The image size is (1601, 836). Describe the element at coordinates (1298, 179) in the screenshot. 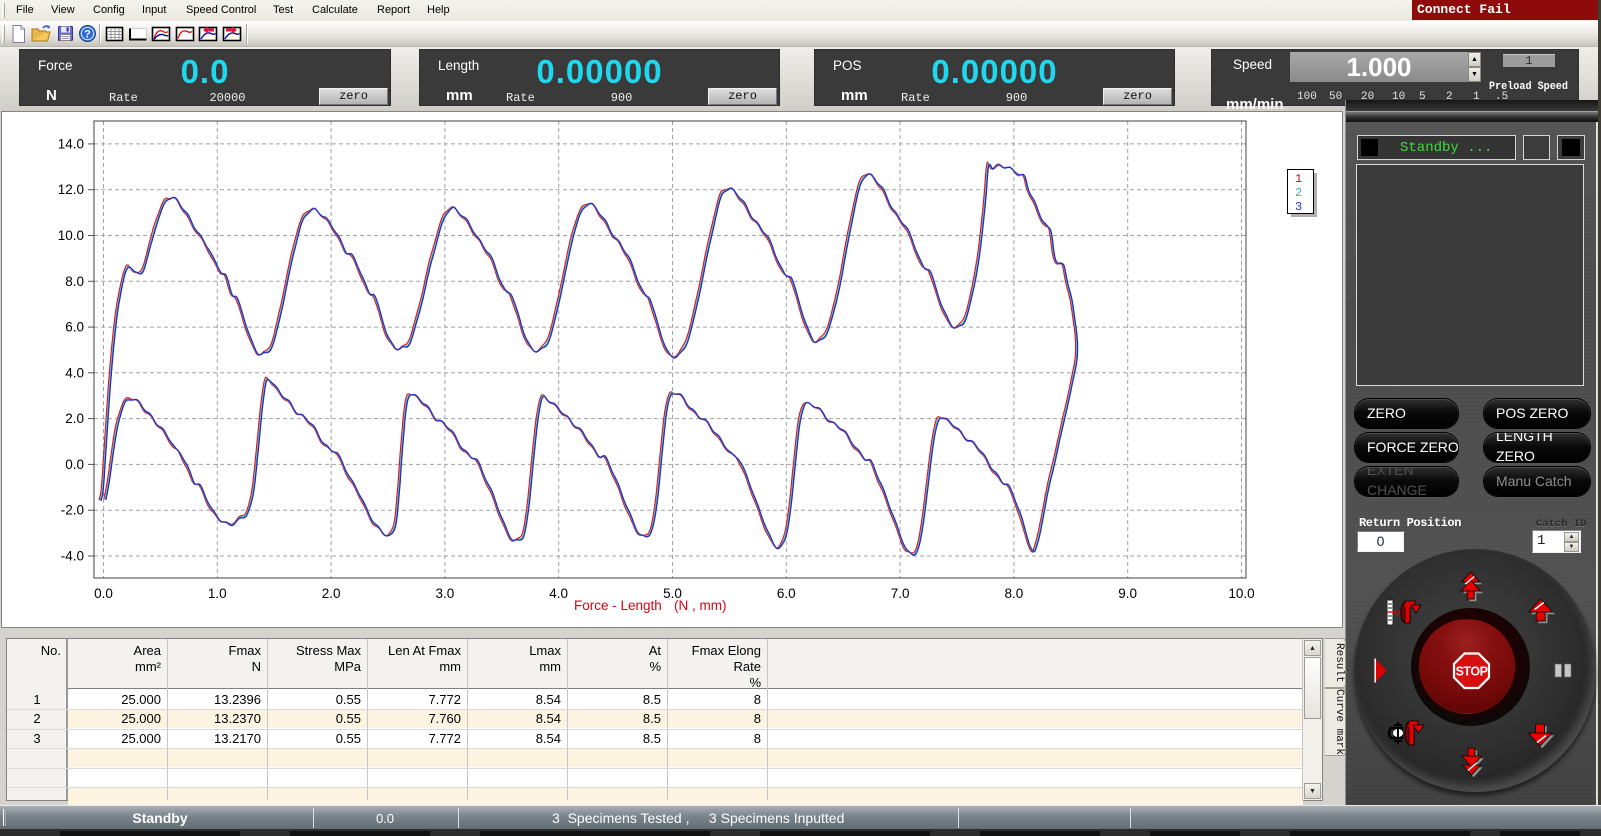

I see `svg-text: 1` at that location.